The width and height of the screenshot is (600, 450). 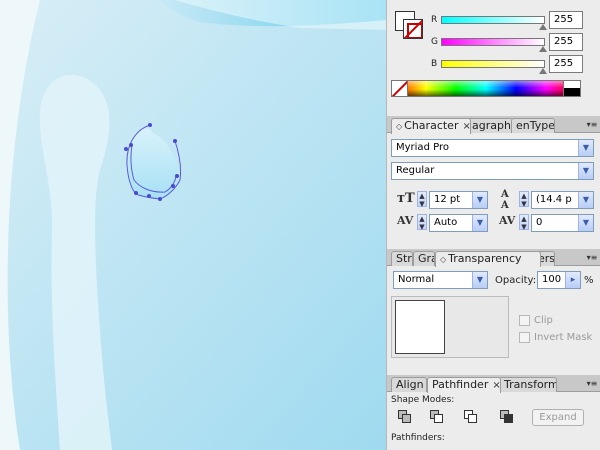 I want to click on green-channel-label: G, so click(x=434, y=42).